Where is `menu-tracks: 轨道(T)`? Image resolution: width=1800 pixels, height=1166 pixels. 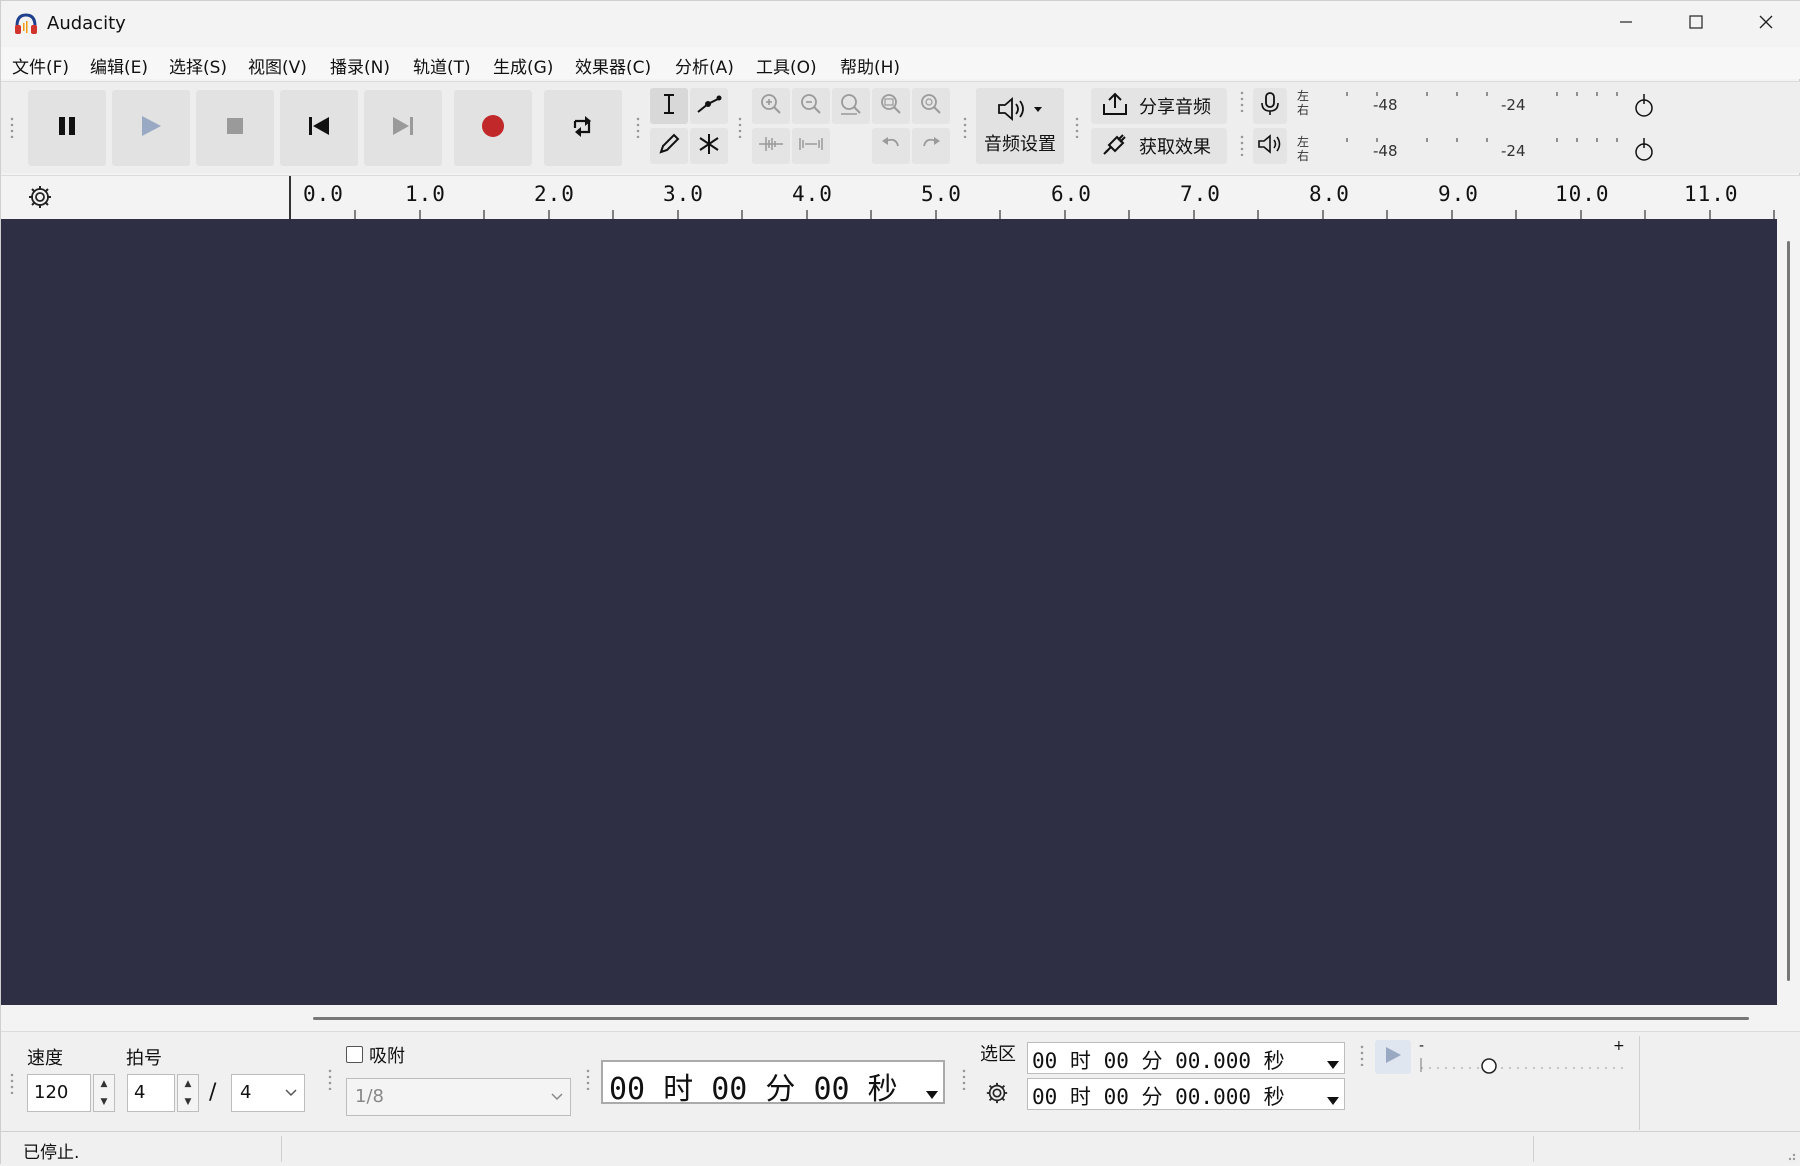
menu-tracks: 轨道(T) is located at coordinates (442, 65).